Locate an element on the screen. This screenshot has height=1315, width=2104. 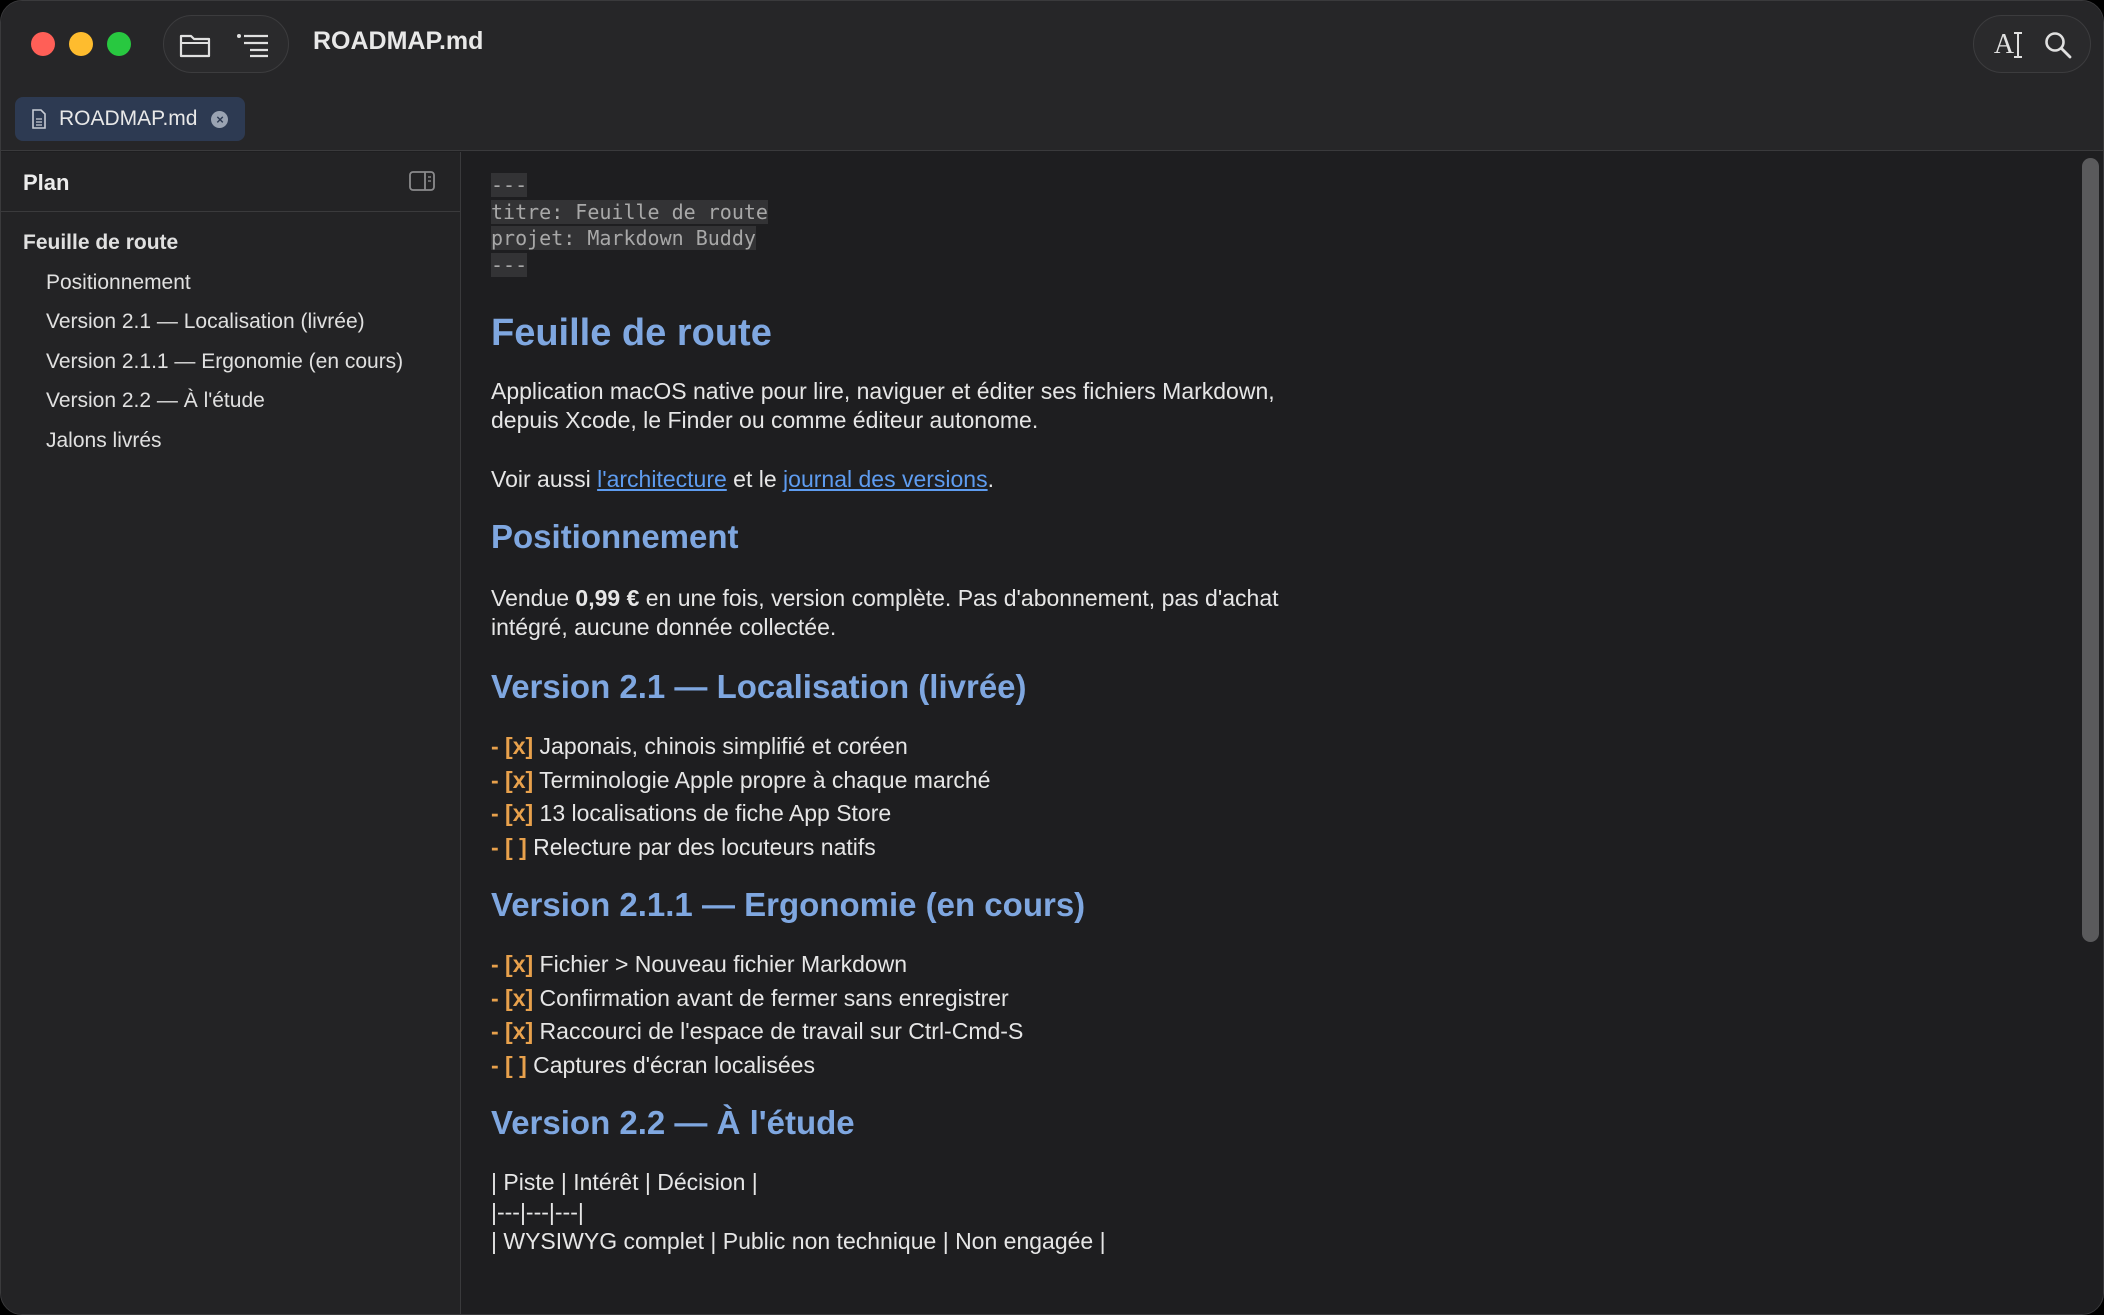
sidebar-title: Plan is located at coordinates (46, 182).